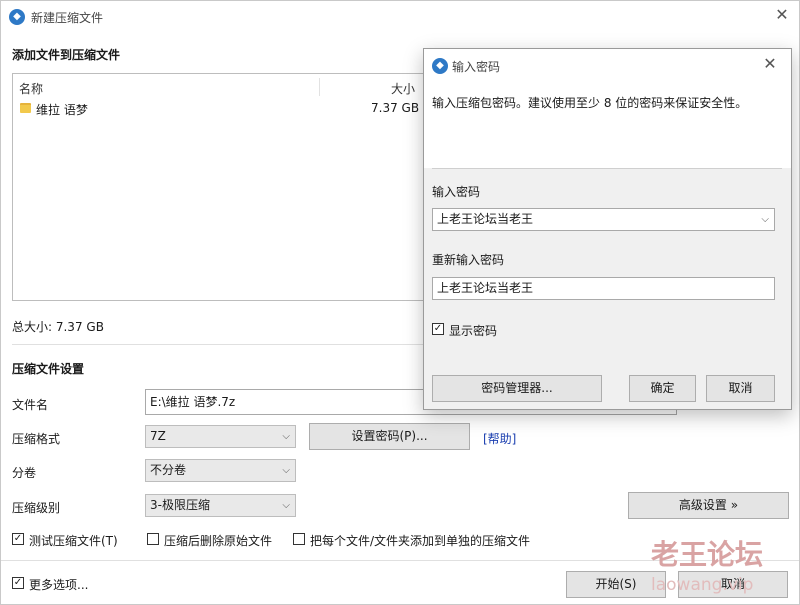  Describe the element at coordinates (440, 66) in the screenshot. I see `dialog-app-icon: ◆` at that location.